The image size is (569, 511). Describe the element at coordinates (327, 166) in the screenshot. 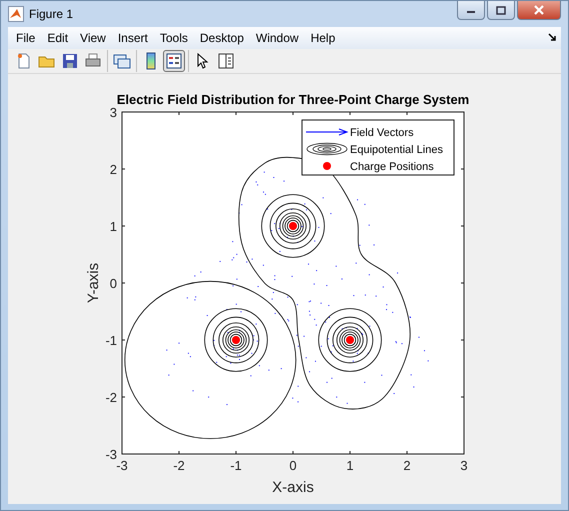

I see `dot-icon` at that location.